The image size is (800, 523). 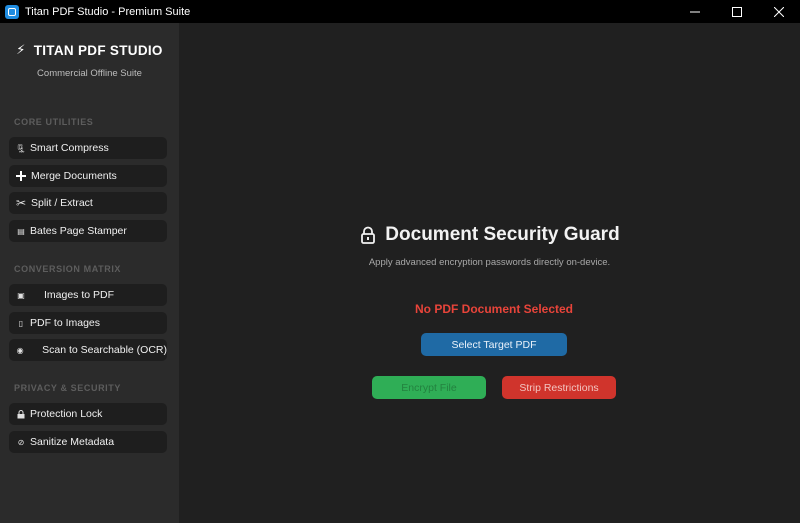 I want to click on page-title: Document Security Guard, so click(x=502, y=234).